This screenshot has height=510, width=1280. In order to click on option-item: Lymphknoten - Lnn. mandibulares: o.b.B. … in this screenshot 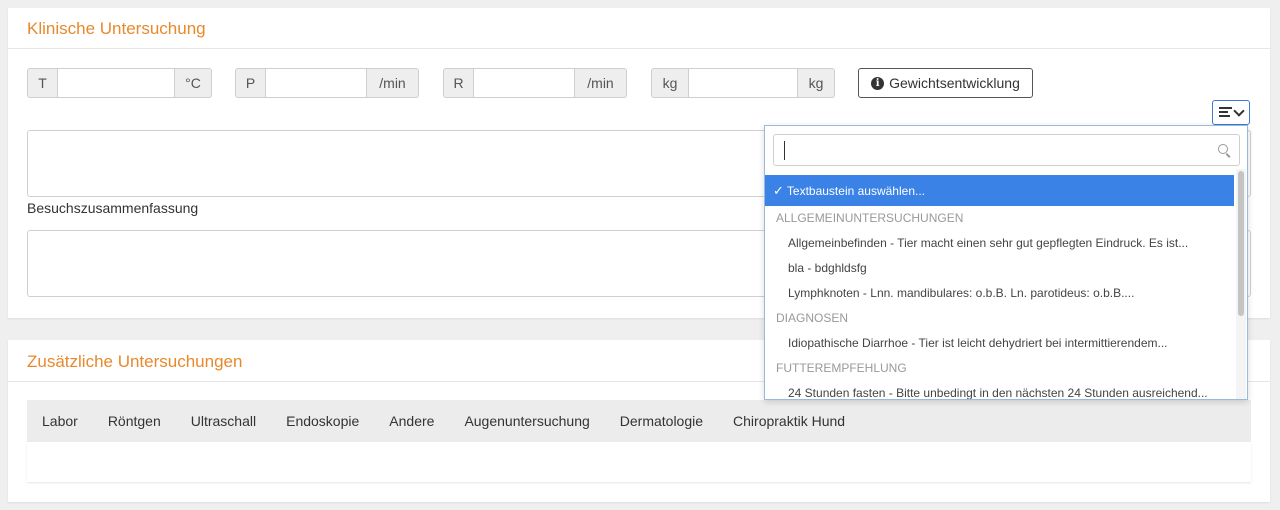, I will do `click(999, 293)`.